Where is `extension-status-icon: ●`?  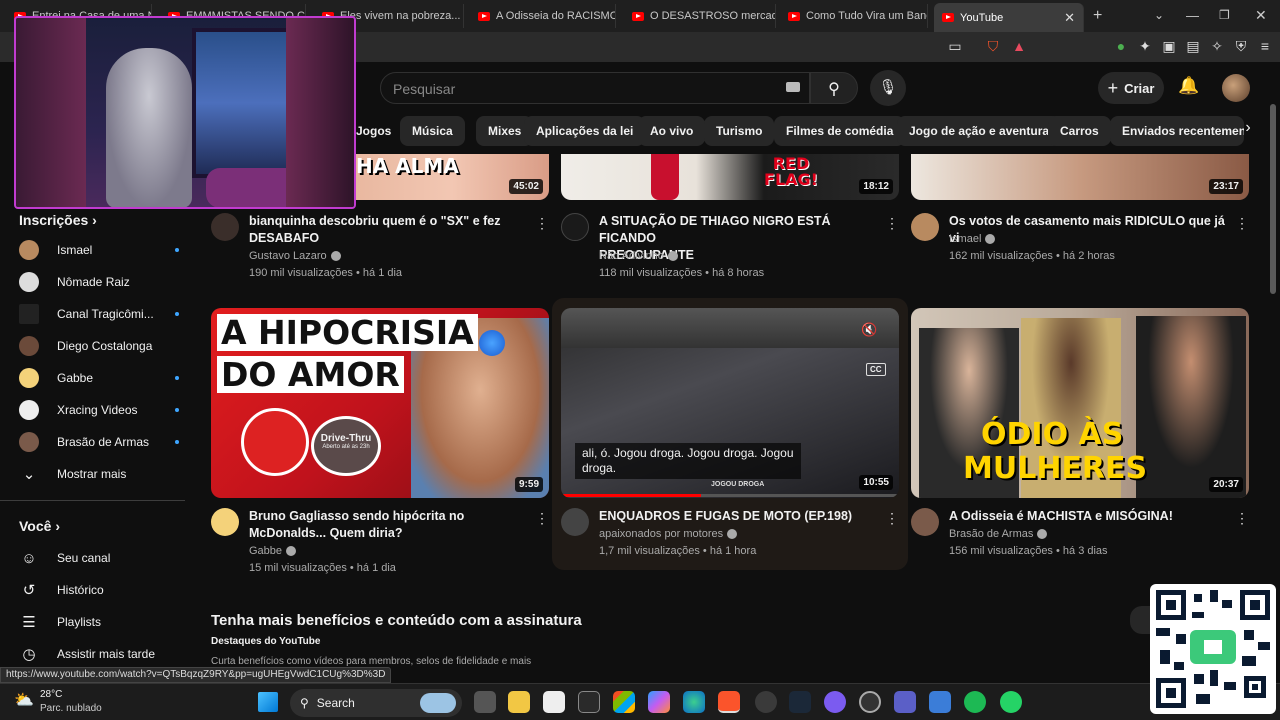
extension-status-icon: ● is located at coordinates (1121, 46).